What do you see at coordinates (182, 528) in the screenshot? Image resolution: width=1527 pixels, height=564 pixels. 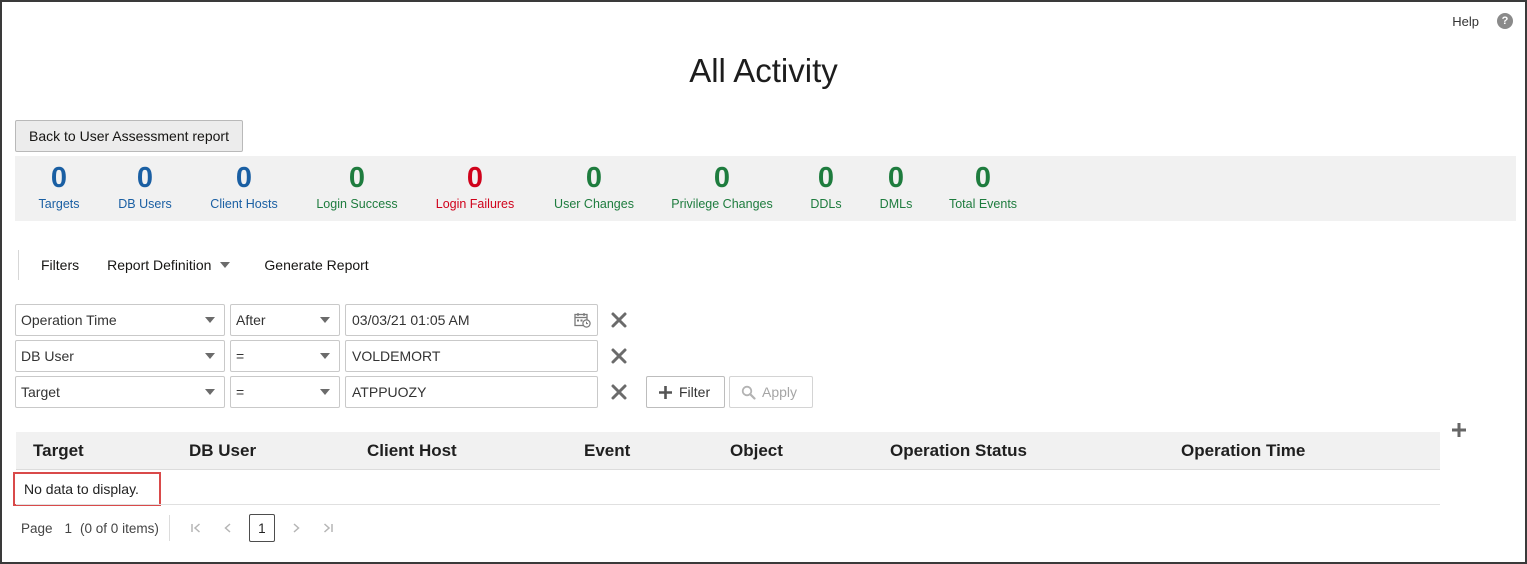 I see `pagination-bar: Page 1 (0 of 0 items) 1` at bounding box center [182, 528].